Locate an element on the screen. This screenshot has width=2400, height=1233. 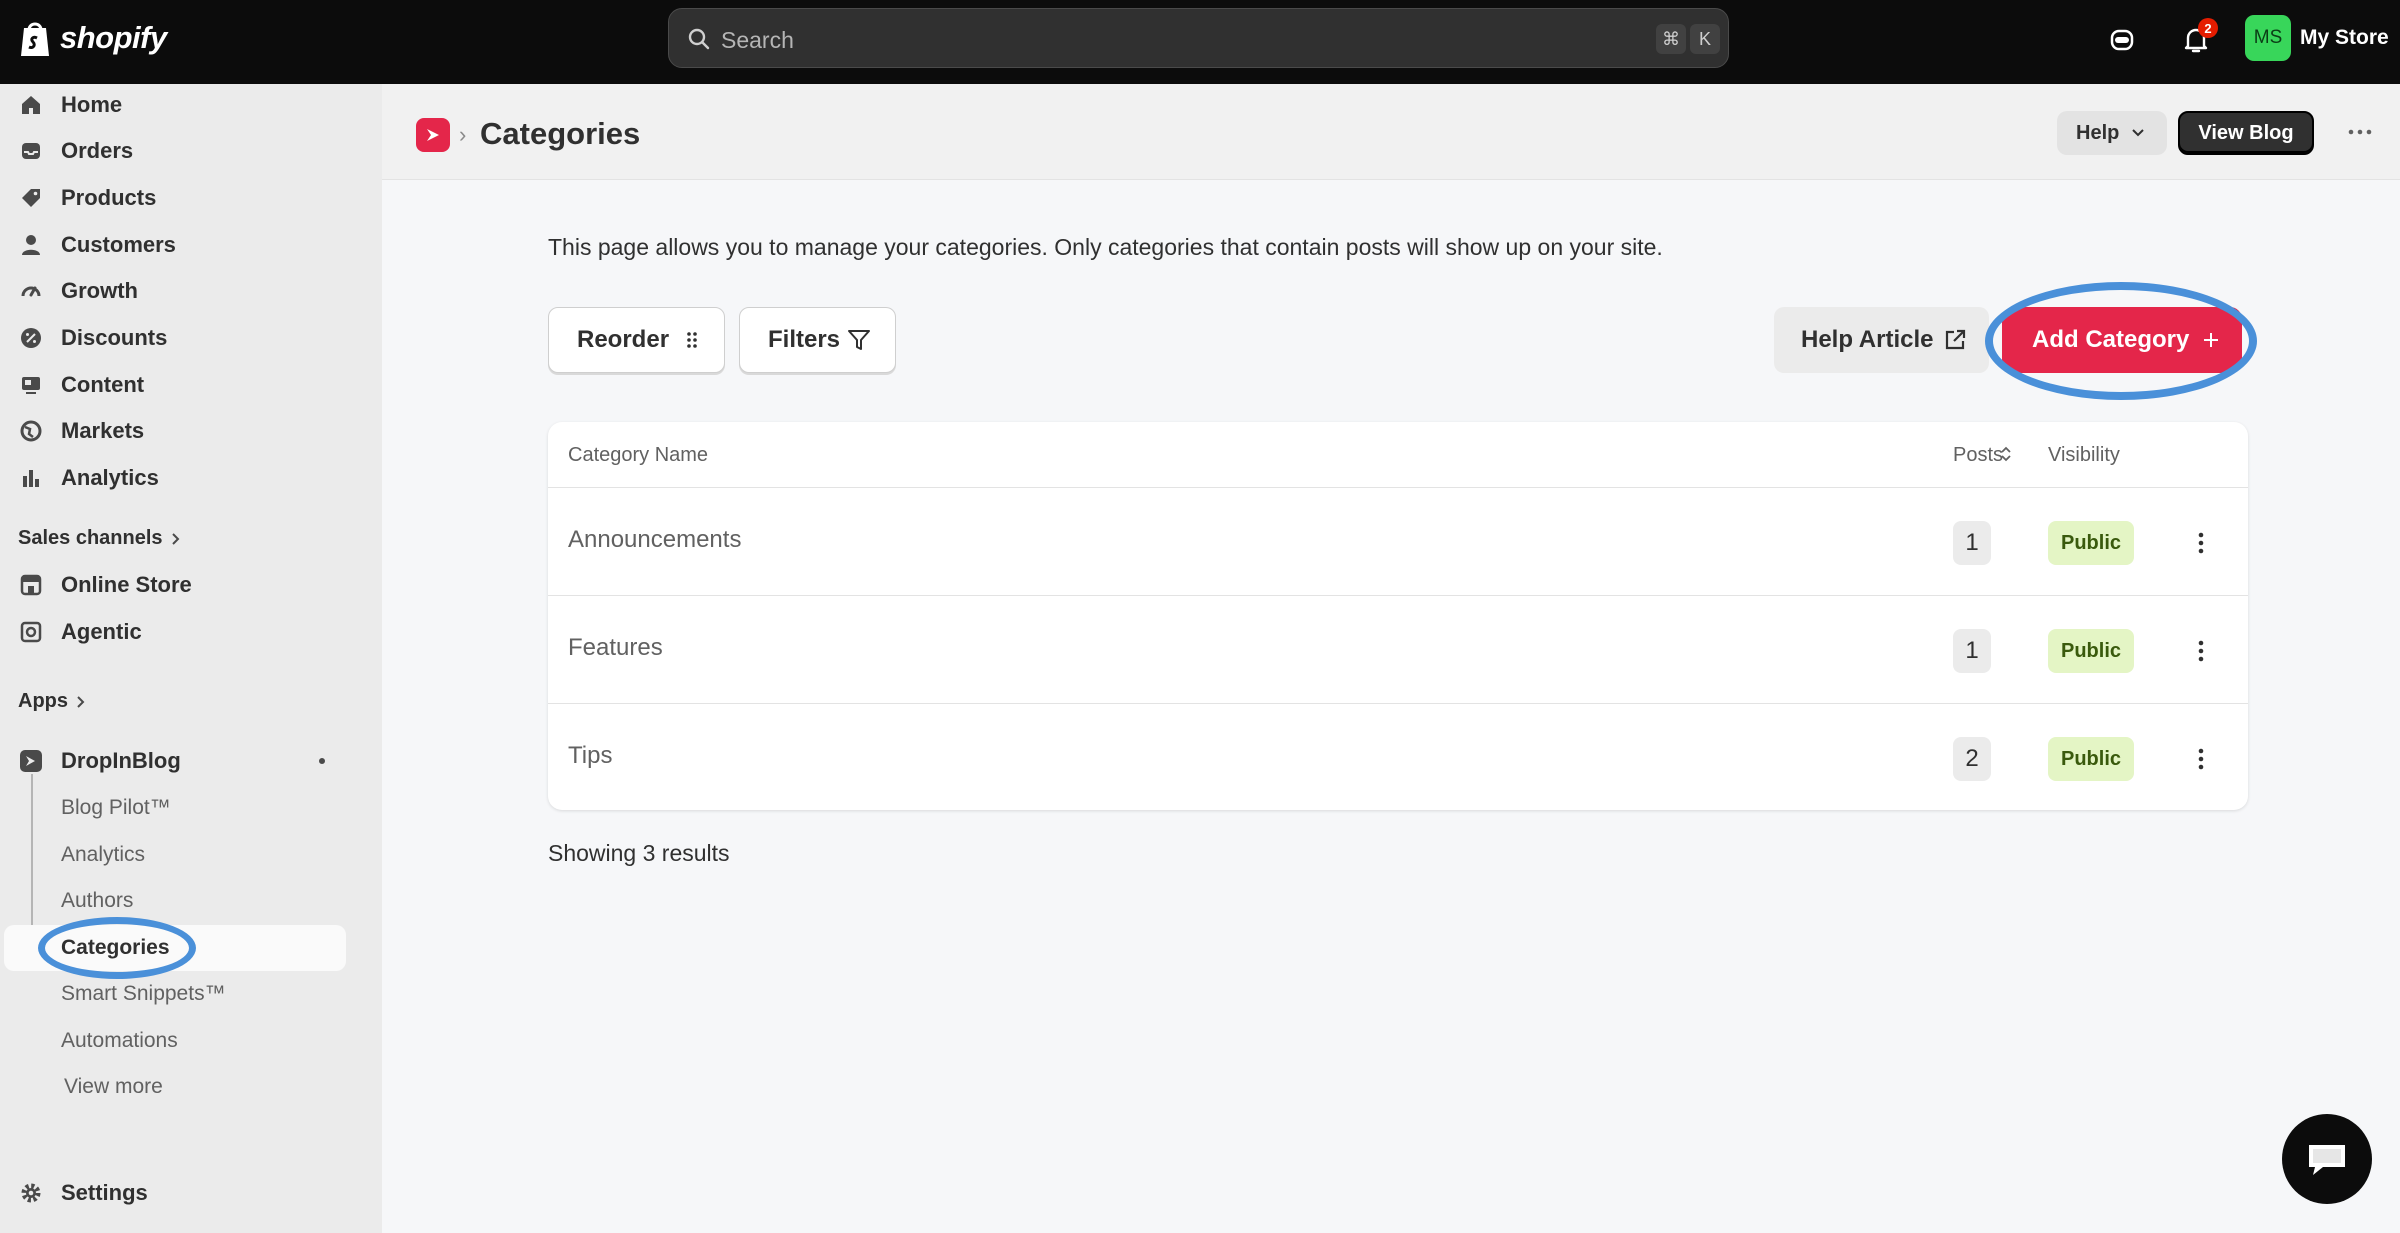
view-blog-button: View Blog is located at coordinates (2246, 133).